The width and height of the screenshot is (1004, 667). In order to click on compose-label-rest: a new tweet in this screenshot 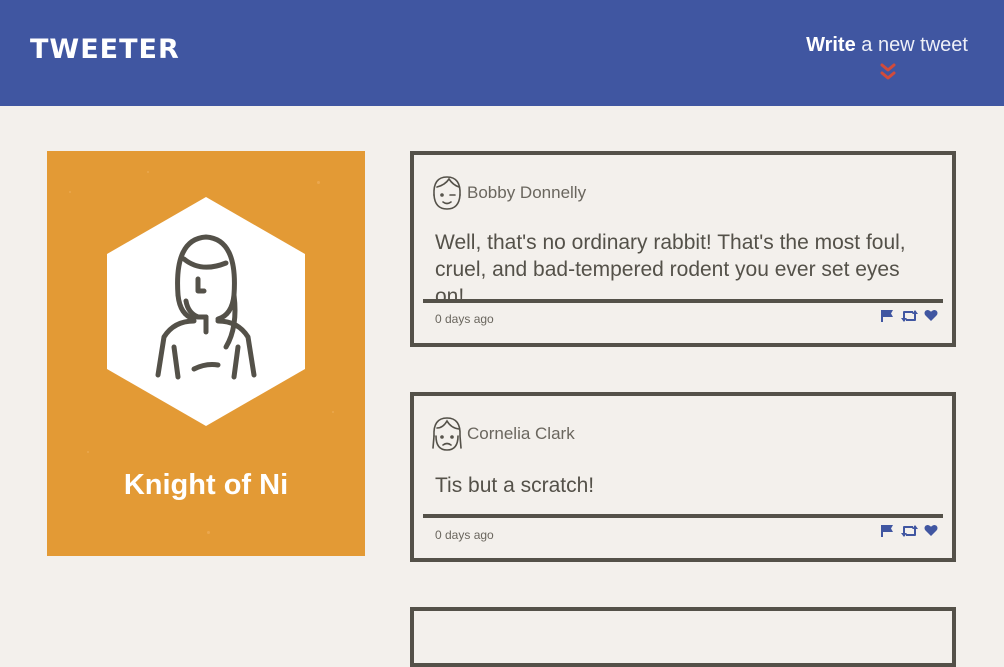, I will do `click(911, 45)`.